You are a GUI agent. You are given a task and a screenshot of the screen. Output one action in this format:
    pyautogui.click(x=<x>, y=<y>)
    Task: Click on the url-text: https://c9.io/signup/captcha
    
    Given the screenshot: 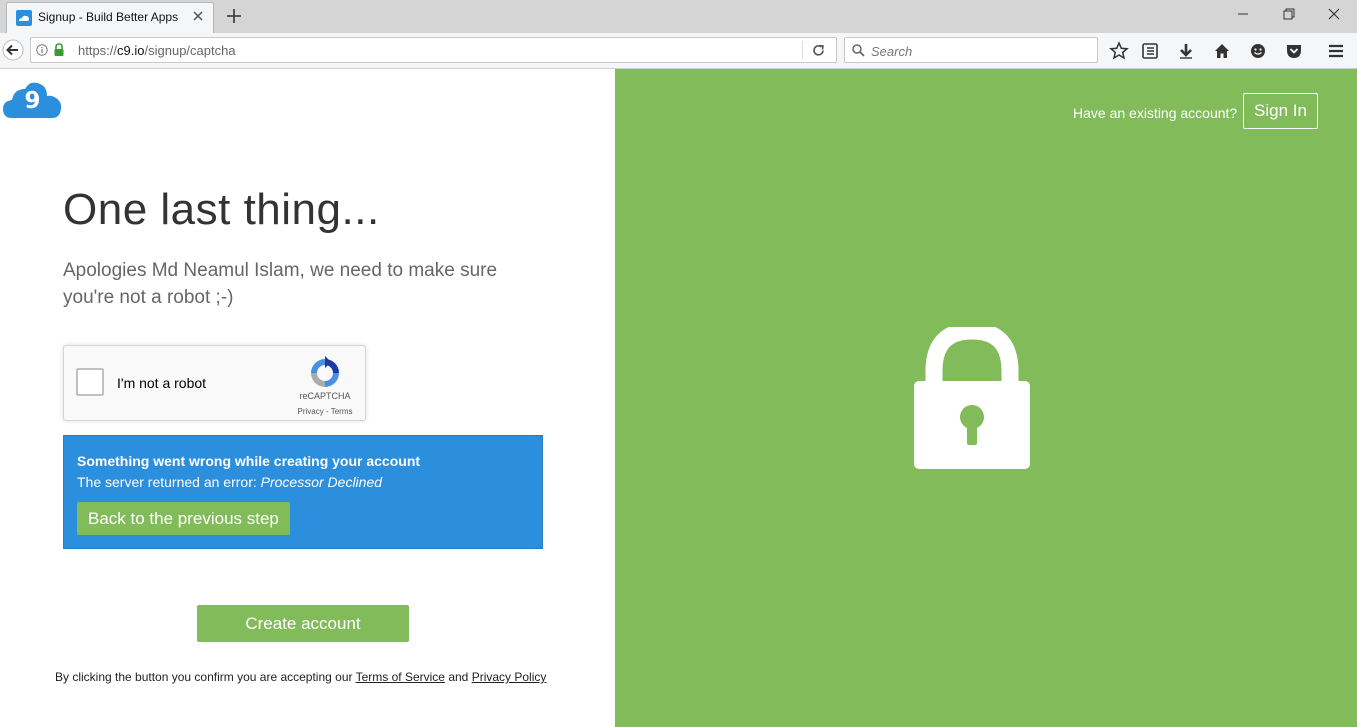 What is the action you would take?
    pyautogui.click(x=157, y=50)
    